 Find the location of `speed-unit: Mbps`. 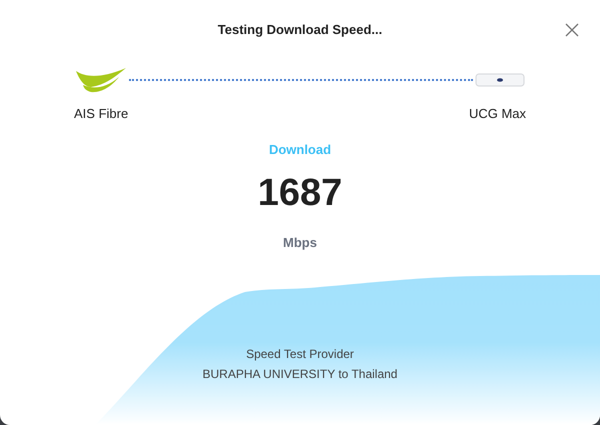

speed-unit: Mbps is located at coordinates (300, 243).